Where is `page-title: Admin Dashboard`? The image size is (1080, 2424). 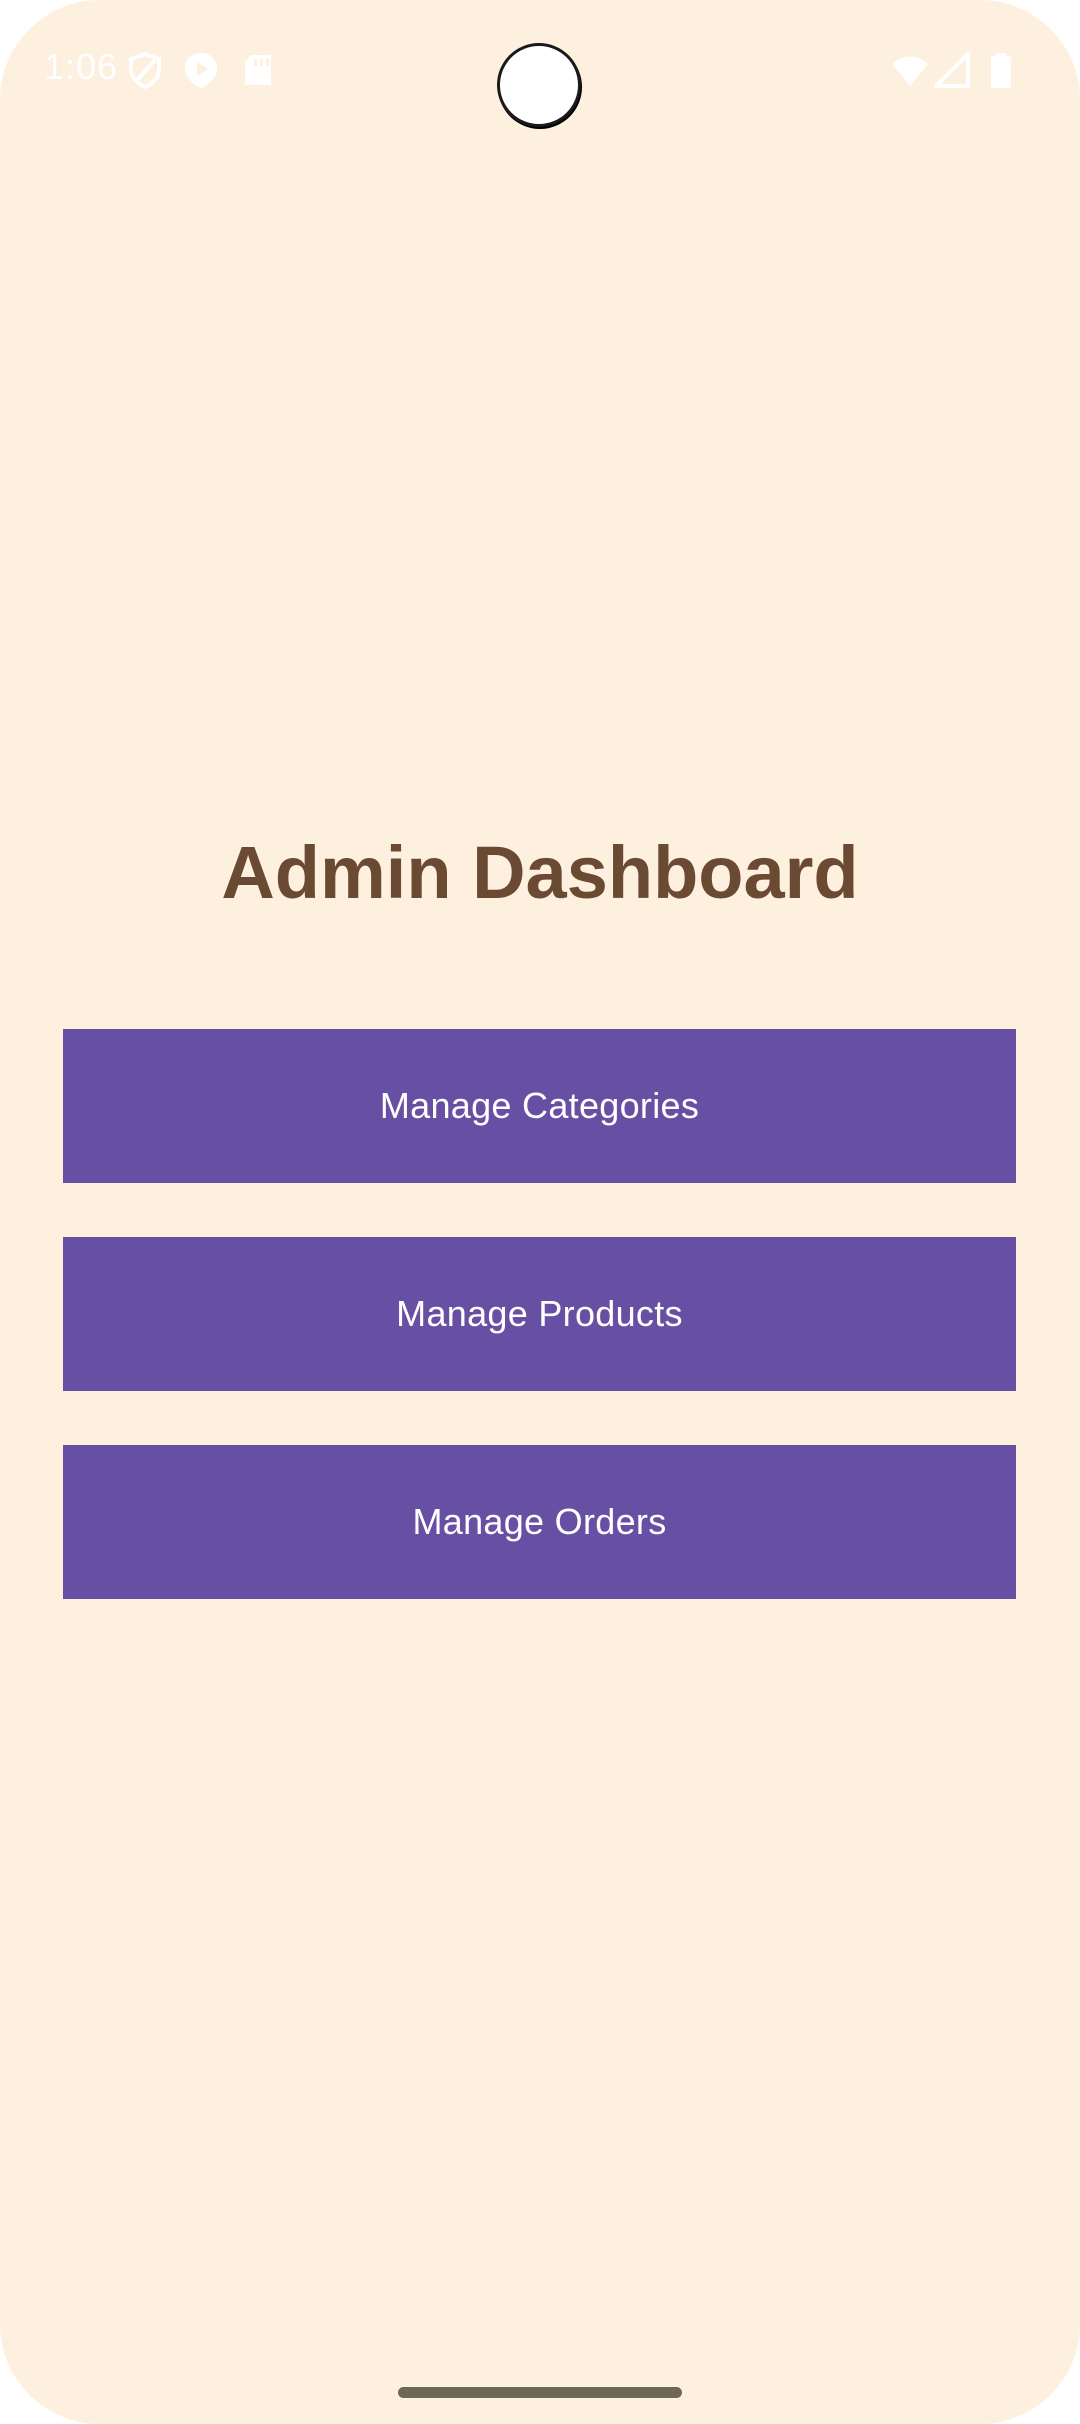 page-title: Admin Dashboard is located at coordinates (540, 872).